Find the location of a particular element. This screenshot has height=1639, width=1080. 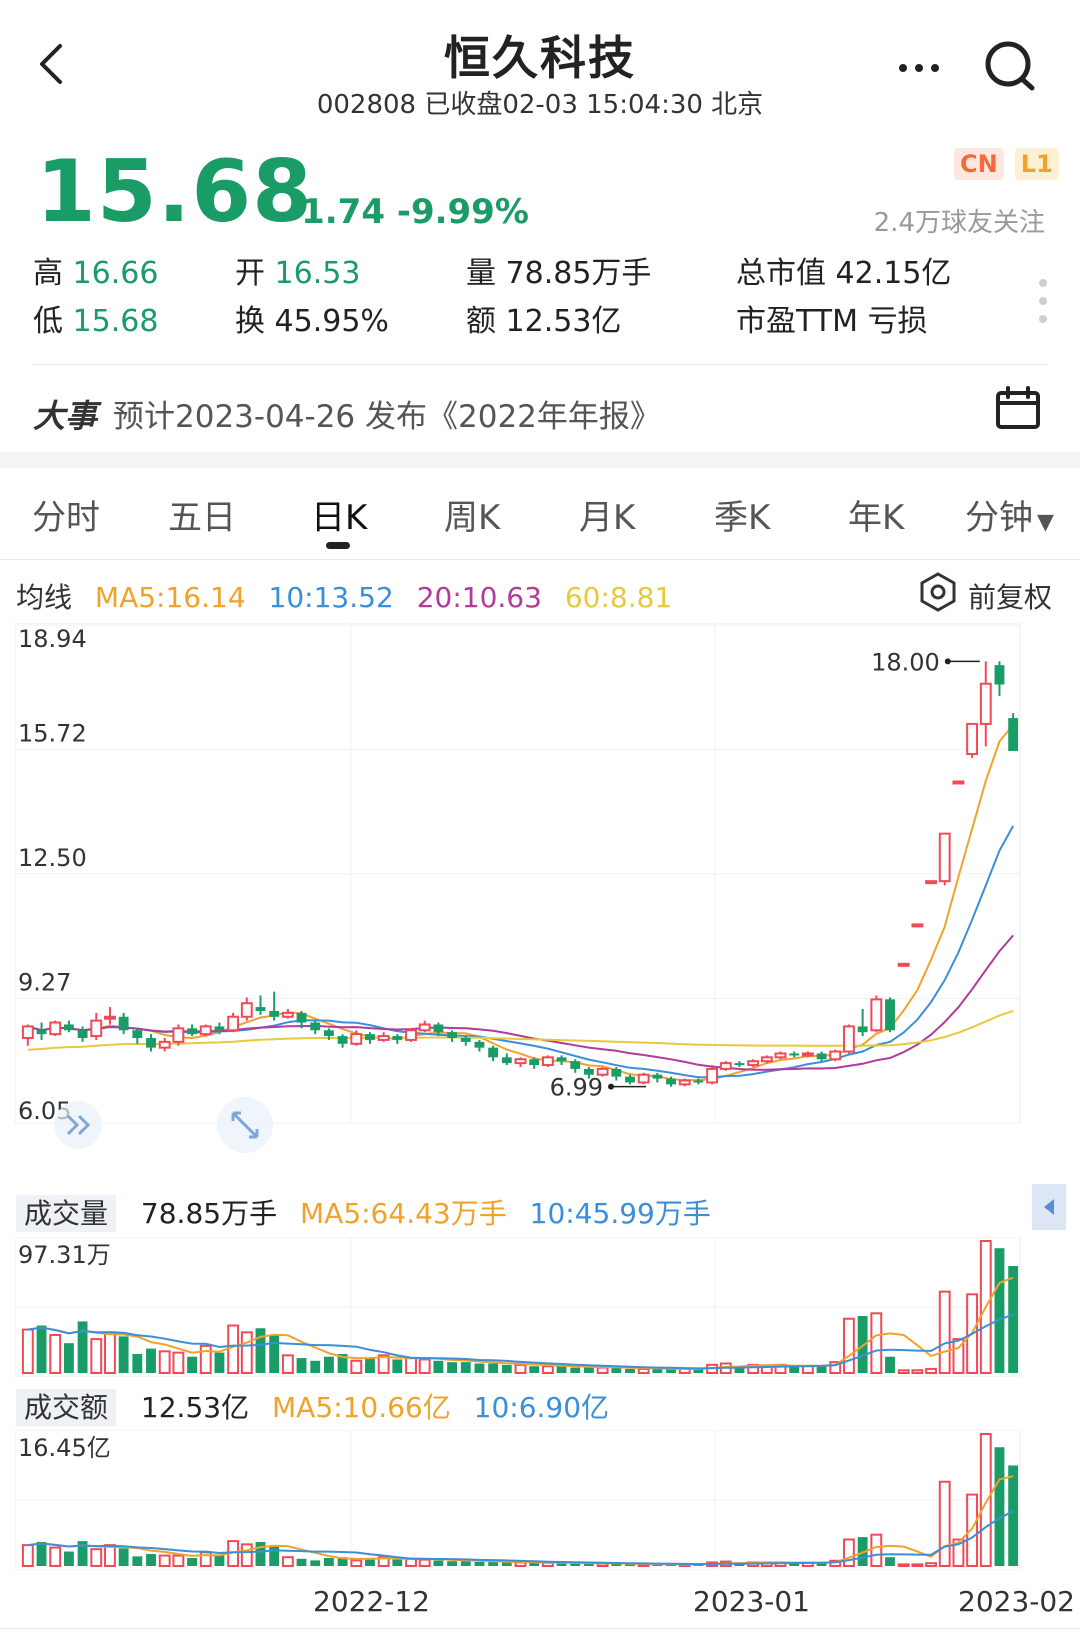

ma10-value: 10:13.52 is located at coordinates (331, 597).